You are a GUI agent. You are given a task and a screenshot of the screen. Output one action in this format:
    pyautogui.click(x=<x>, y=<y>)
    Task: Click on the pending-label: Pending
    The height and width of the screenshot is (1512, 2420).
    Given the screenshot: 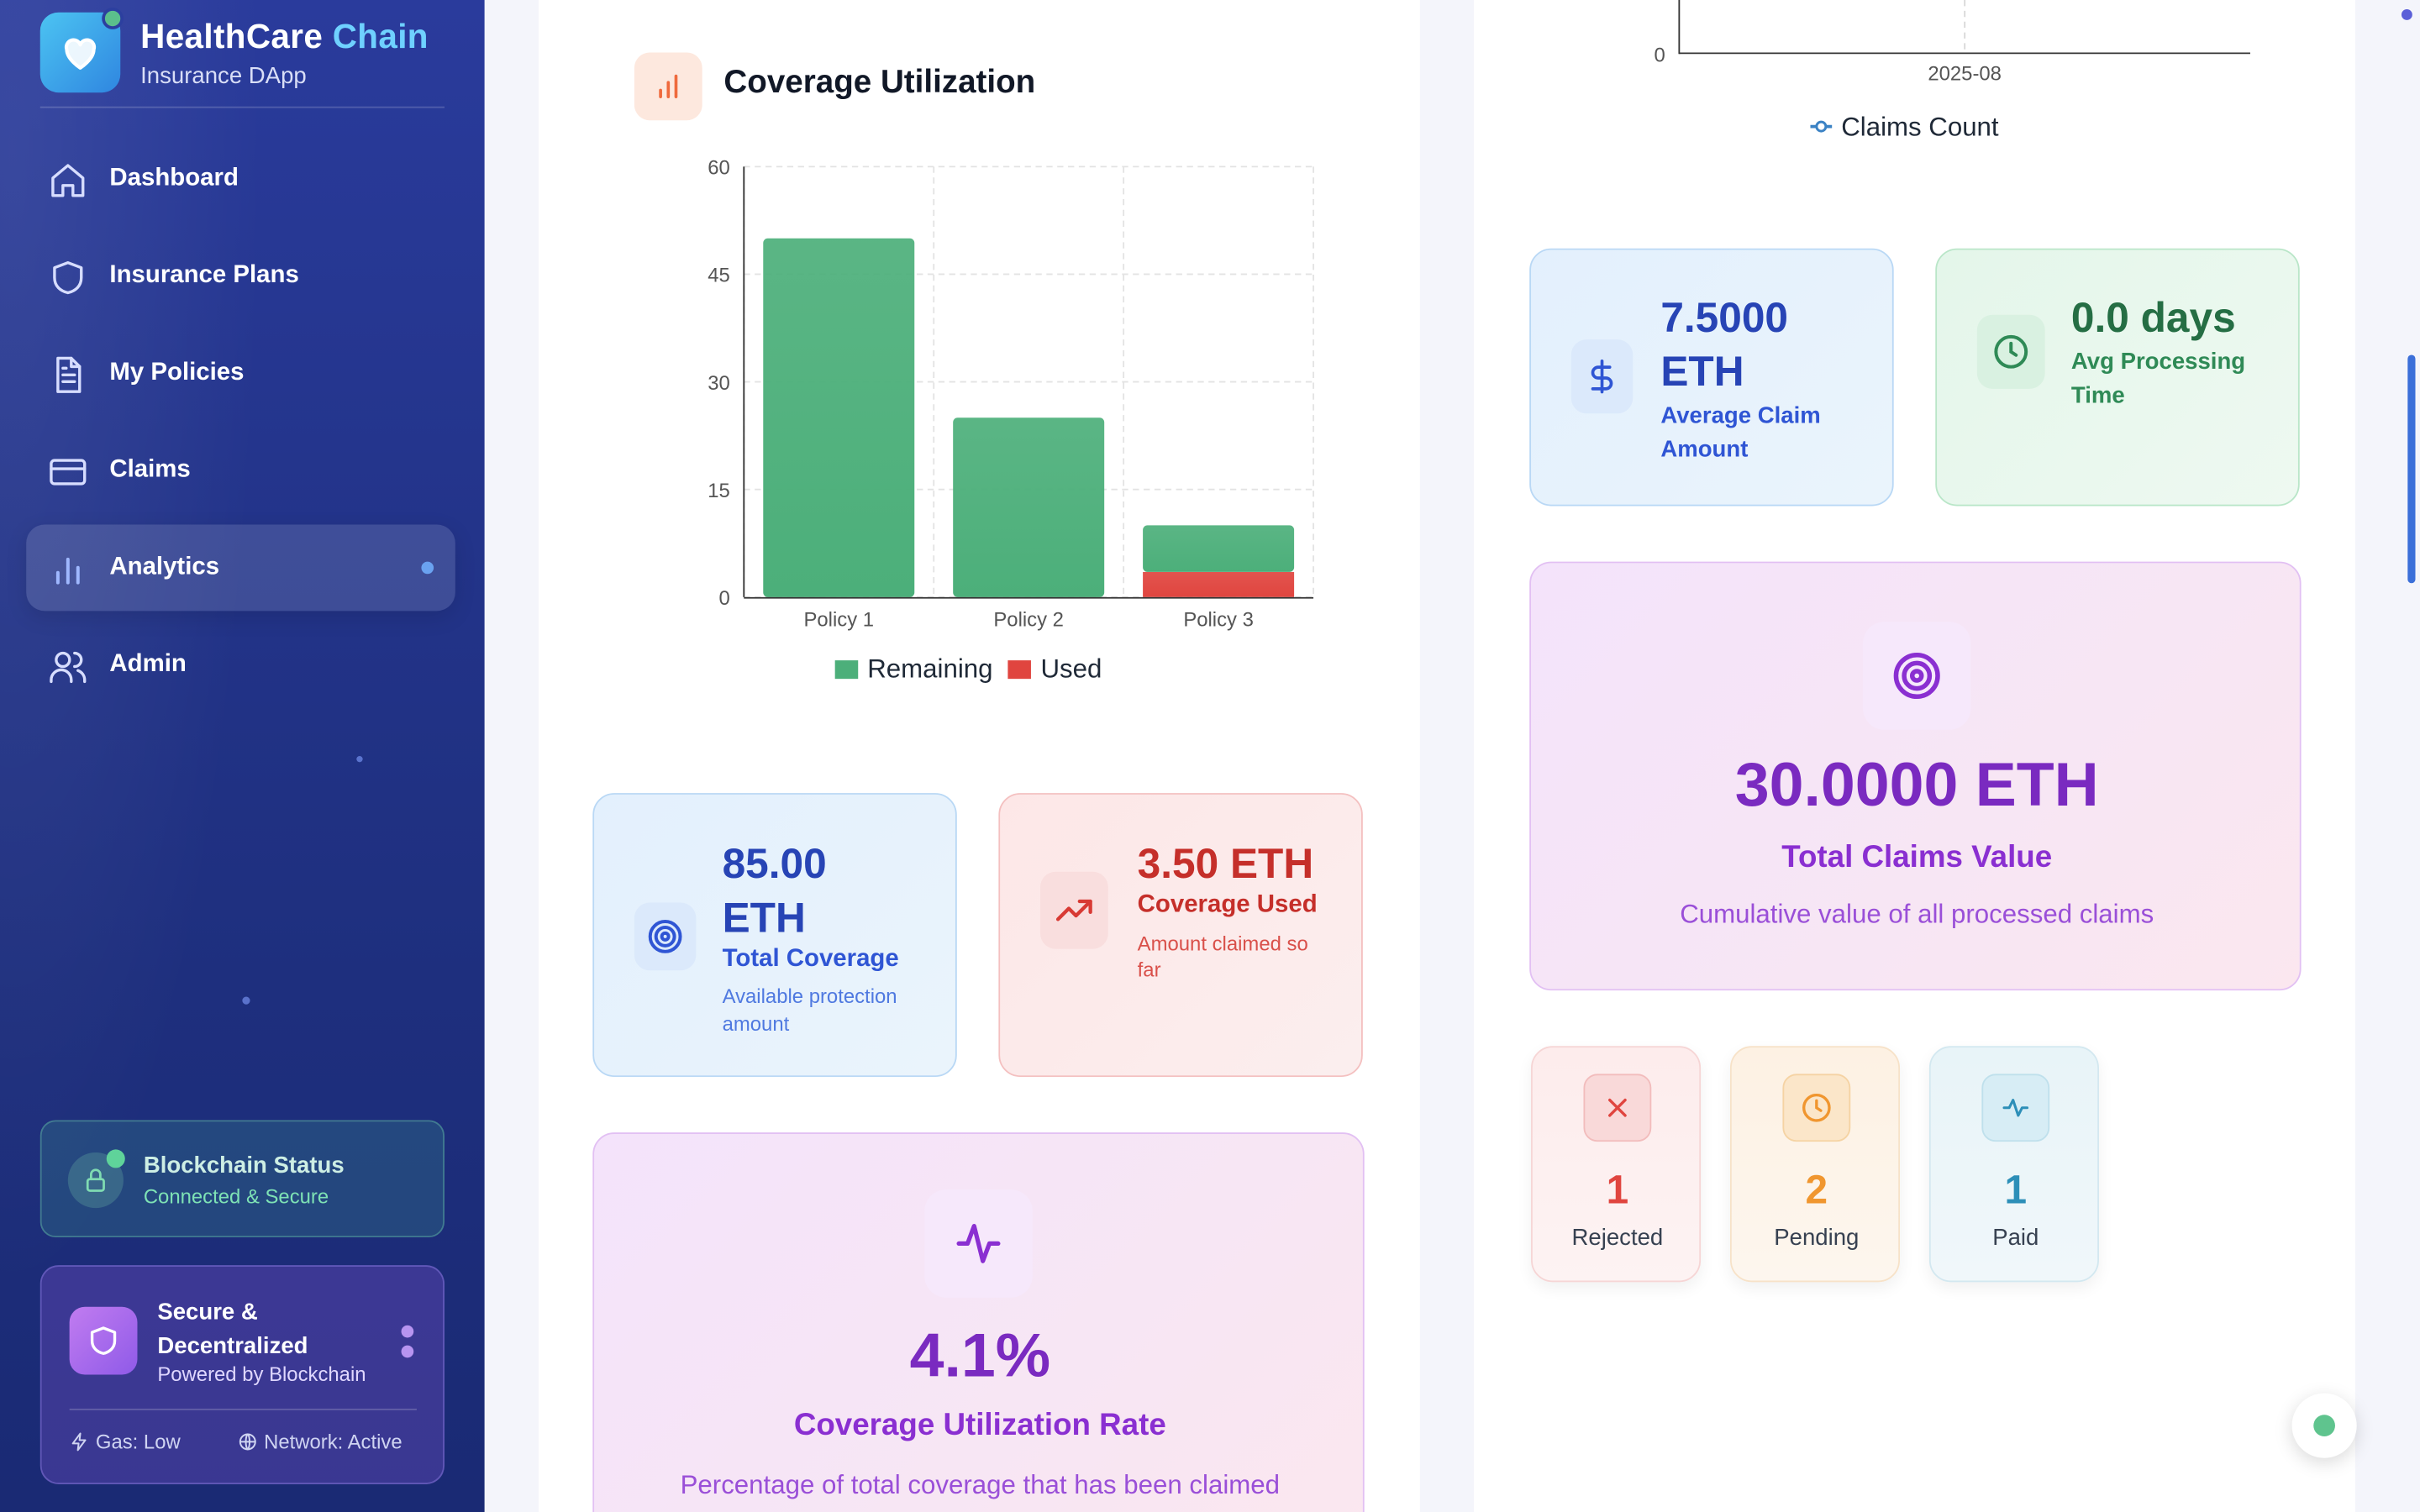 What is the action you would take?
    pyautogui.click(x=1817, y=1238)
    